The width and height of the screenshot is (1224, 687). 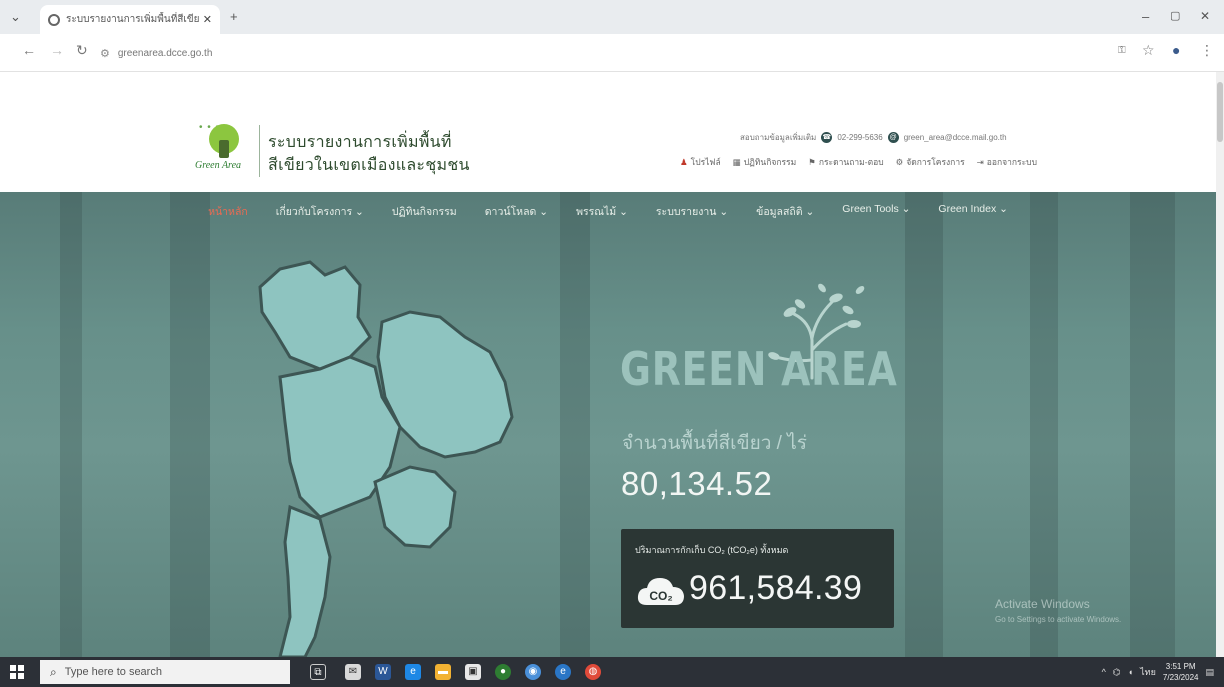 I want to click on hero-title: GREEN AREA, so click(x=759, y=369).